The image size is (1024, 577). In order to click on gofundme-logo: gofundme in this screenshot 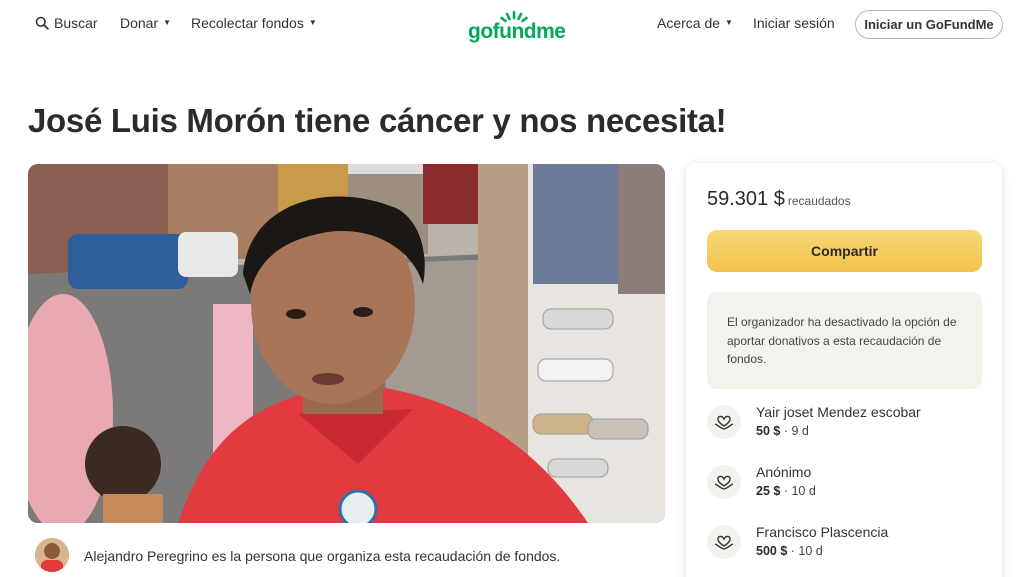, I will do `click(517, 26)`.